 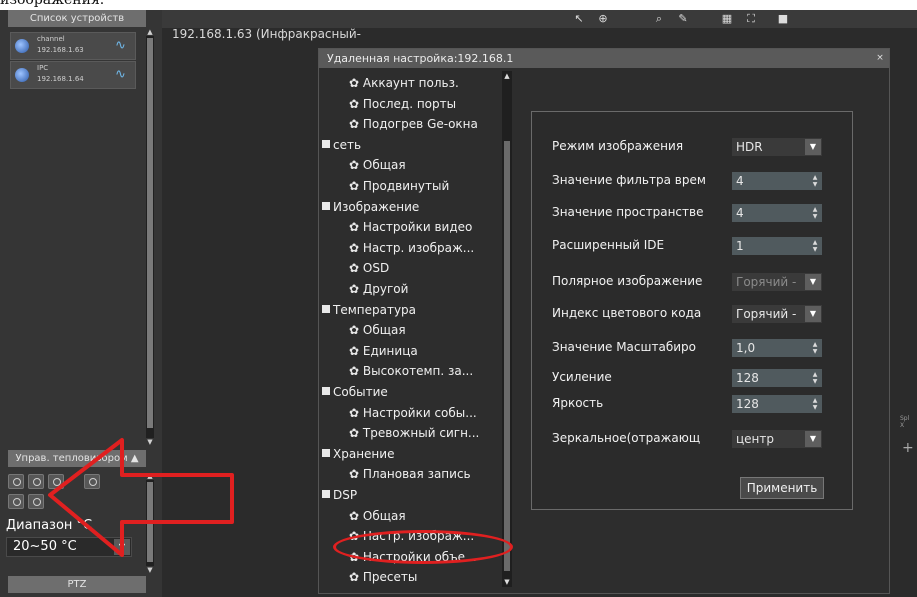 I want to click on arrow-icon, so click(x=141, y=497).